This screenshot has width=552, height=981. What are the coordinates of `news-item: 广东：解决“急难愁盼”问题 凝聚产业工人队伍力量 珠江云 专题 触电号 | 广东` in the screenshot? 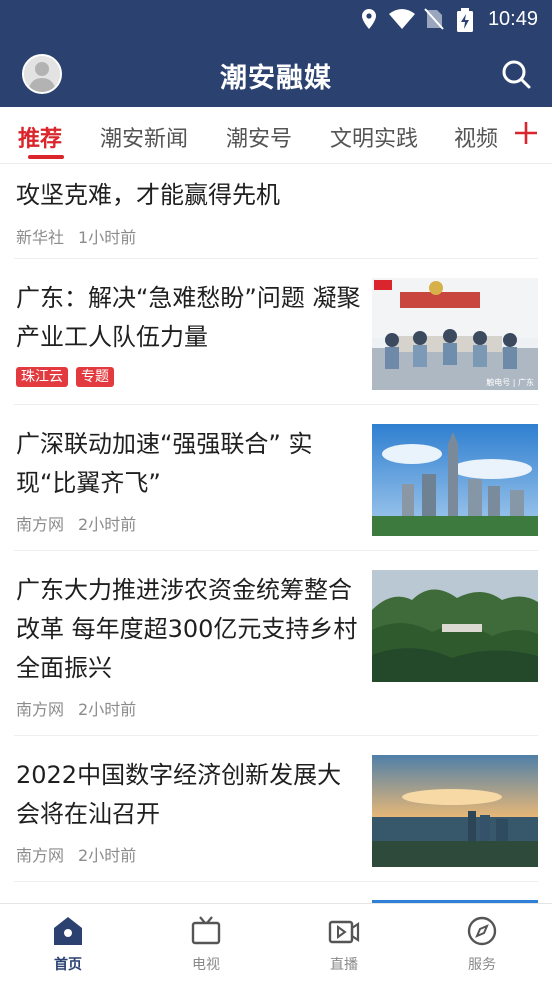 It's located at (276, 332).